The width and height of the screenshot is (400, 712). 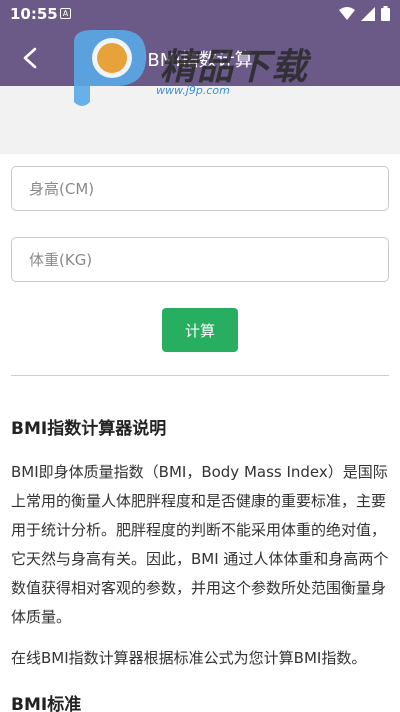 What do you see at coordinates (347, 13) in the screenshot?
I see `wifi-icon` at bounding box center [347, 13].